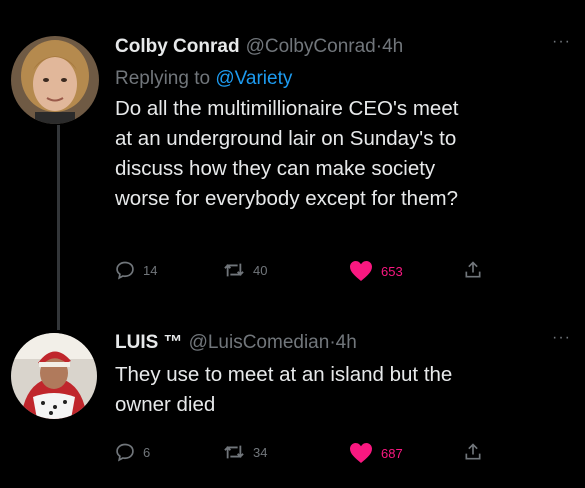 This screenshot has height=488, width=585. What do you see at coordinates (392, 271) in the screenshot?
I see `like-count: 653` at bounding box center [392, 271].